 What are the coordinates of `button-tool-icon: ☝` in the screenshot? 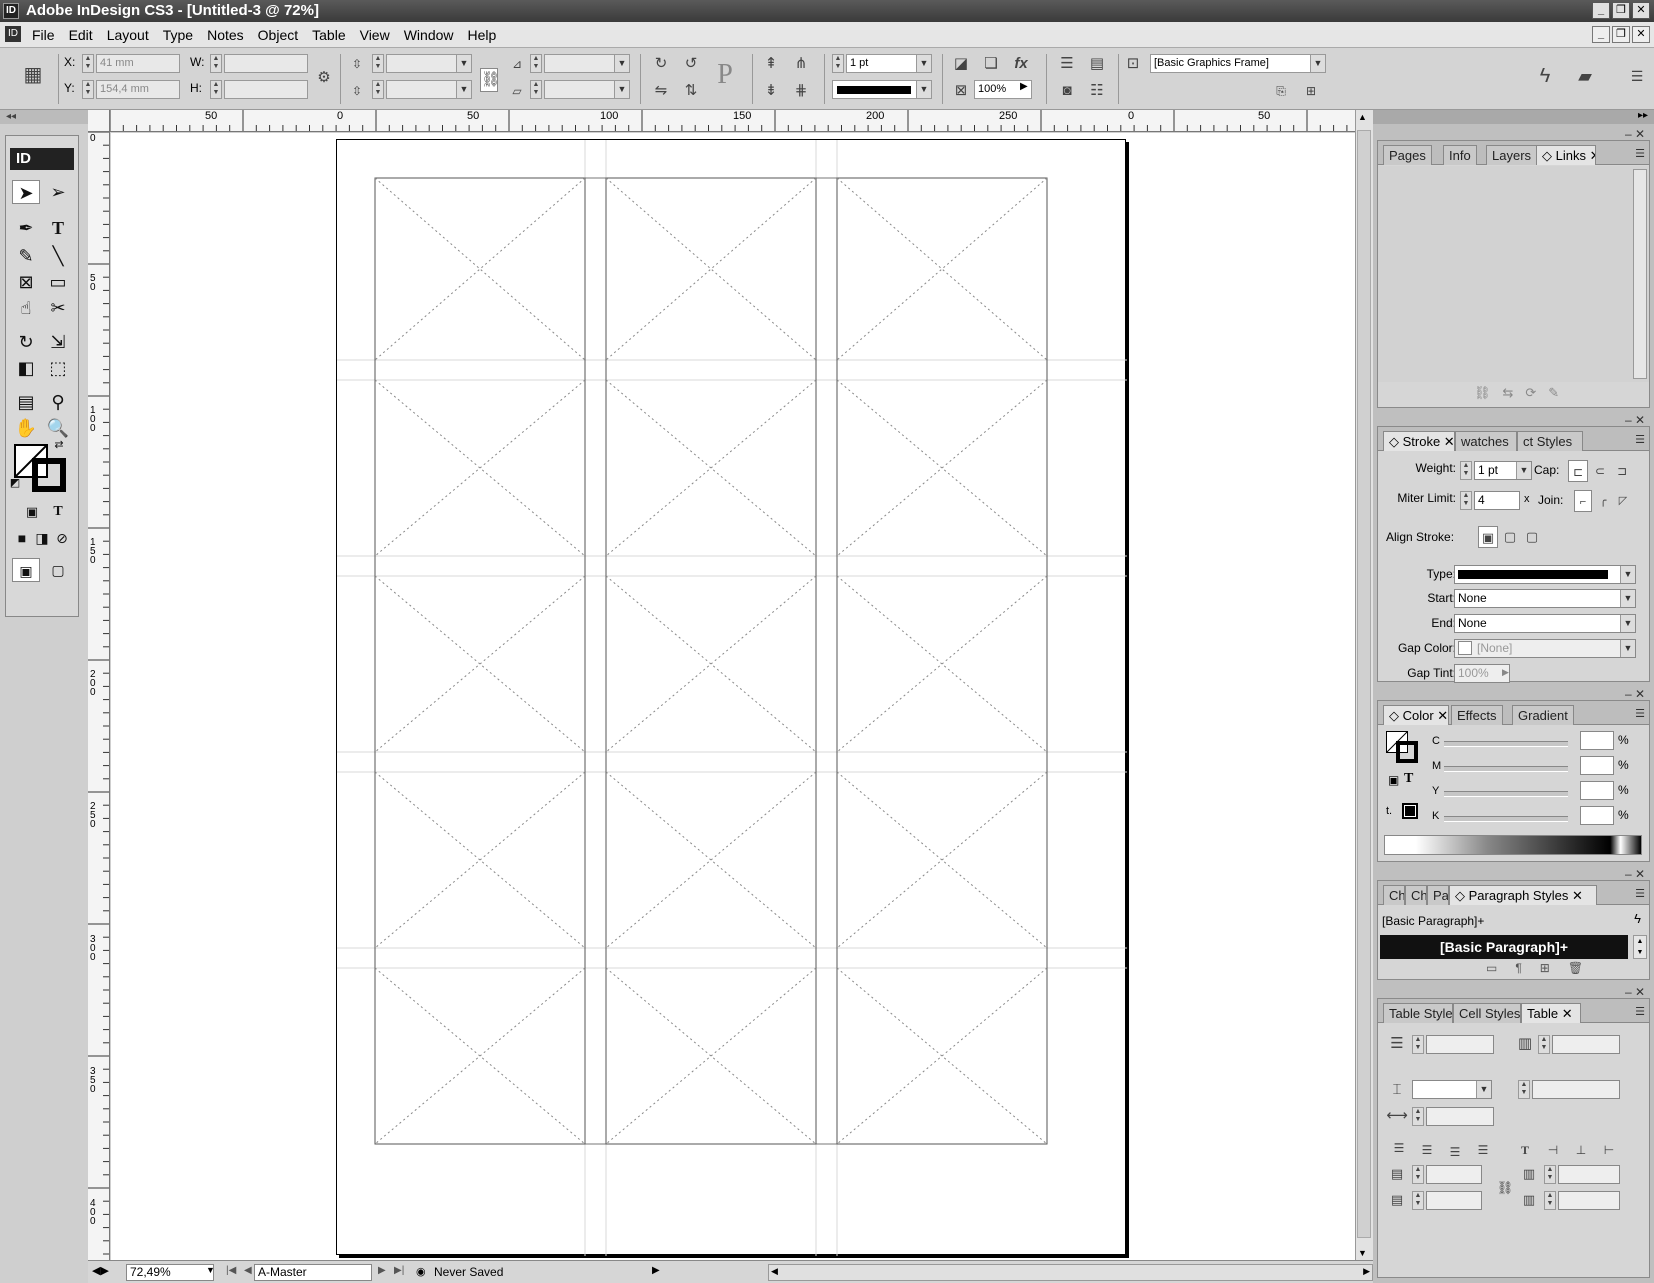 It's located at (26, 308).